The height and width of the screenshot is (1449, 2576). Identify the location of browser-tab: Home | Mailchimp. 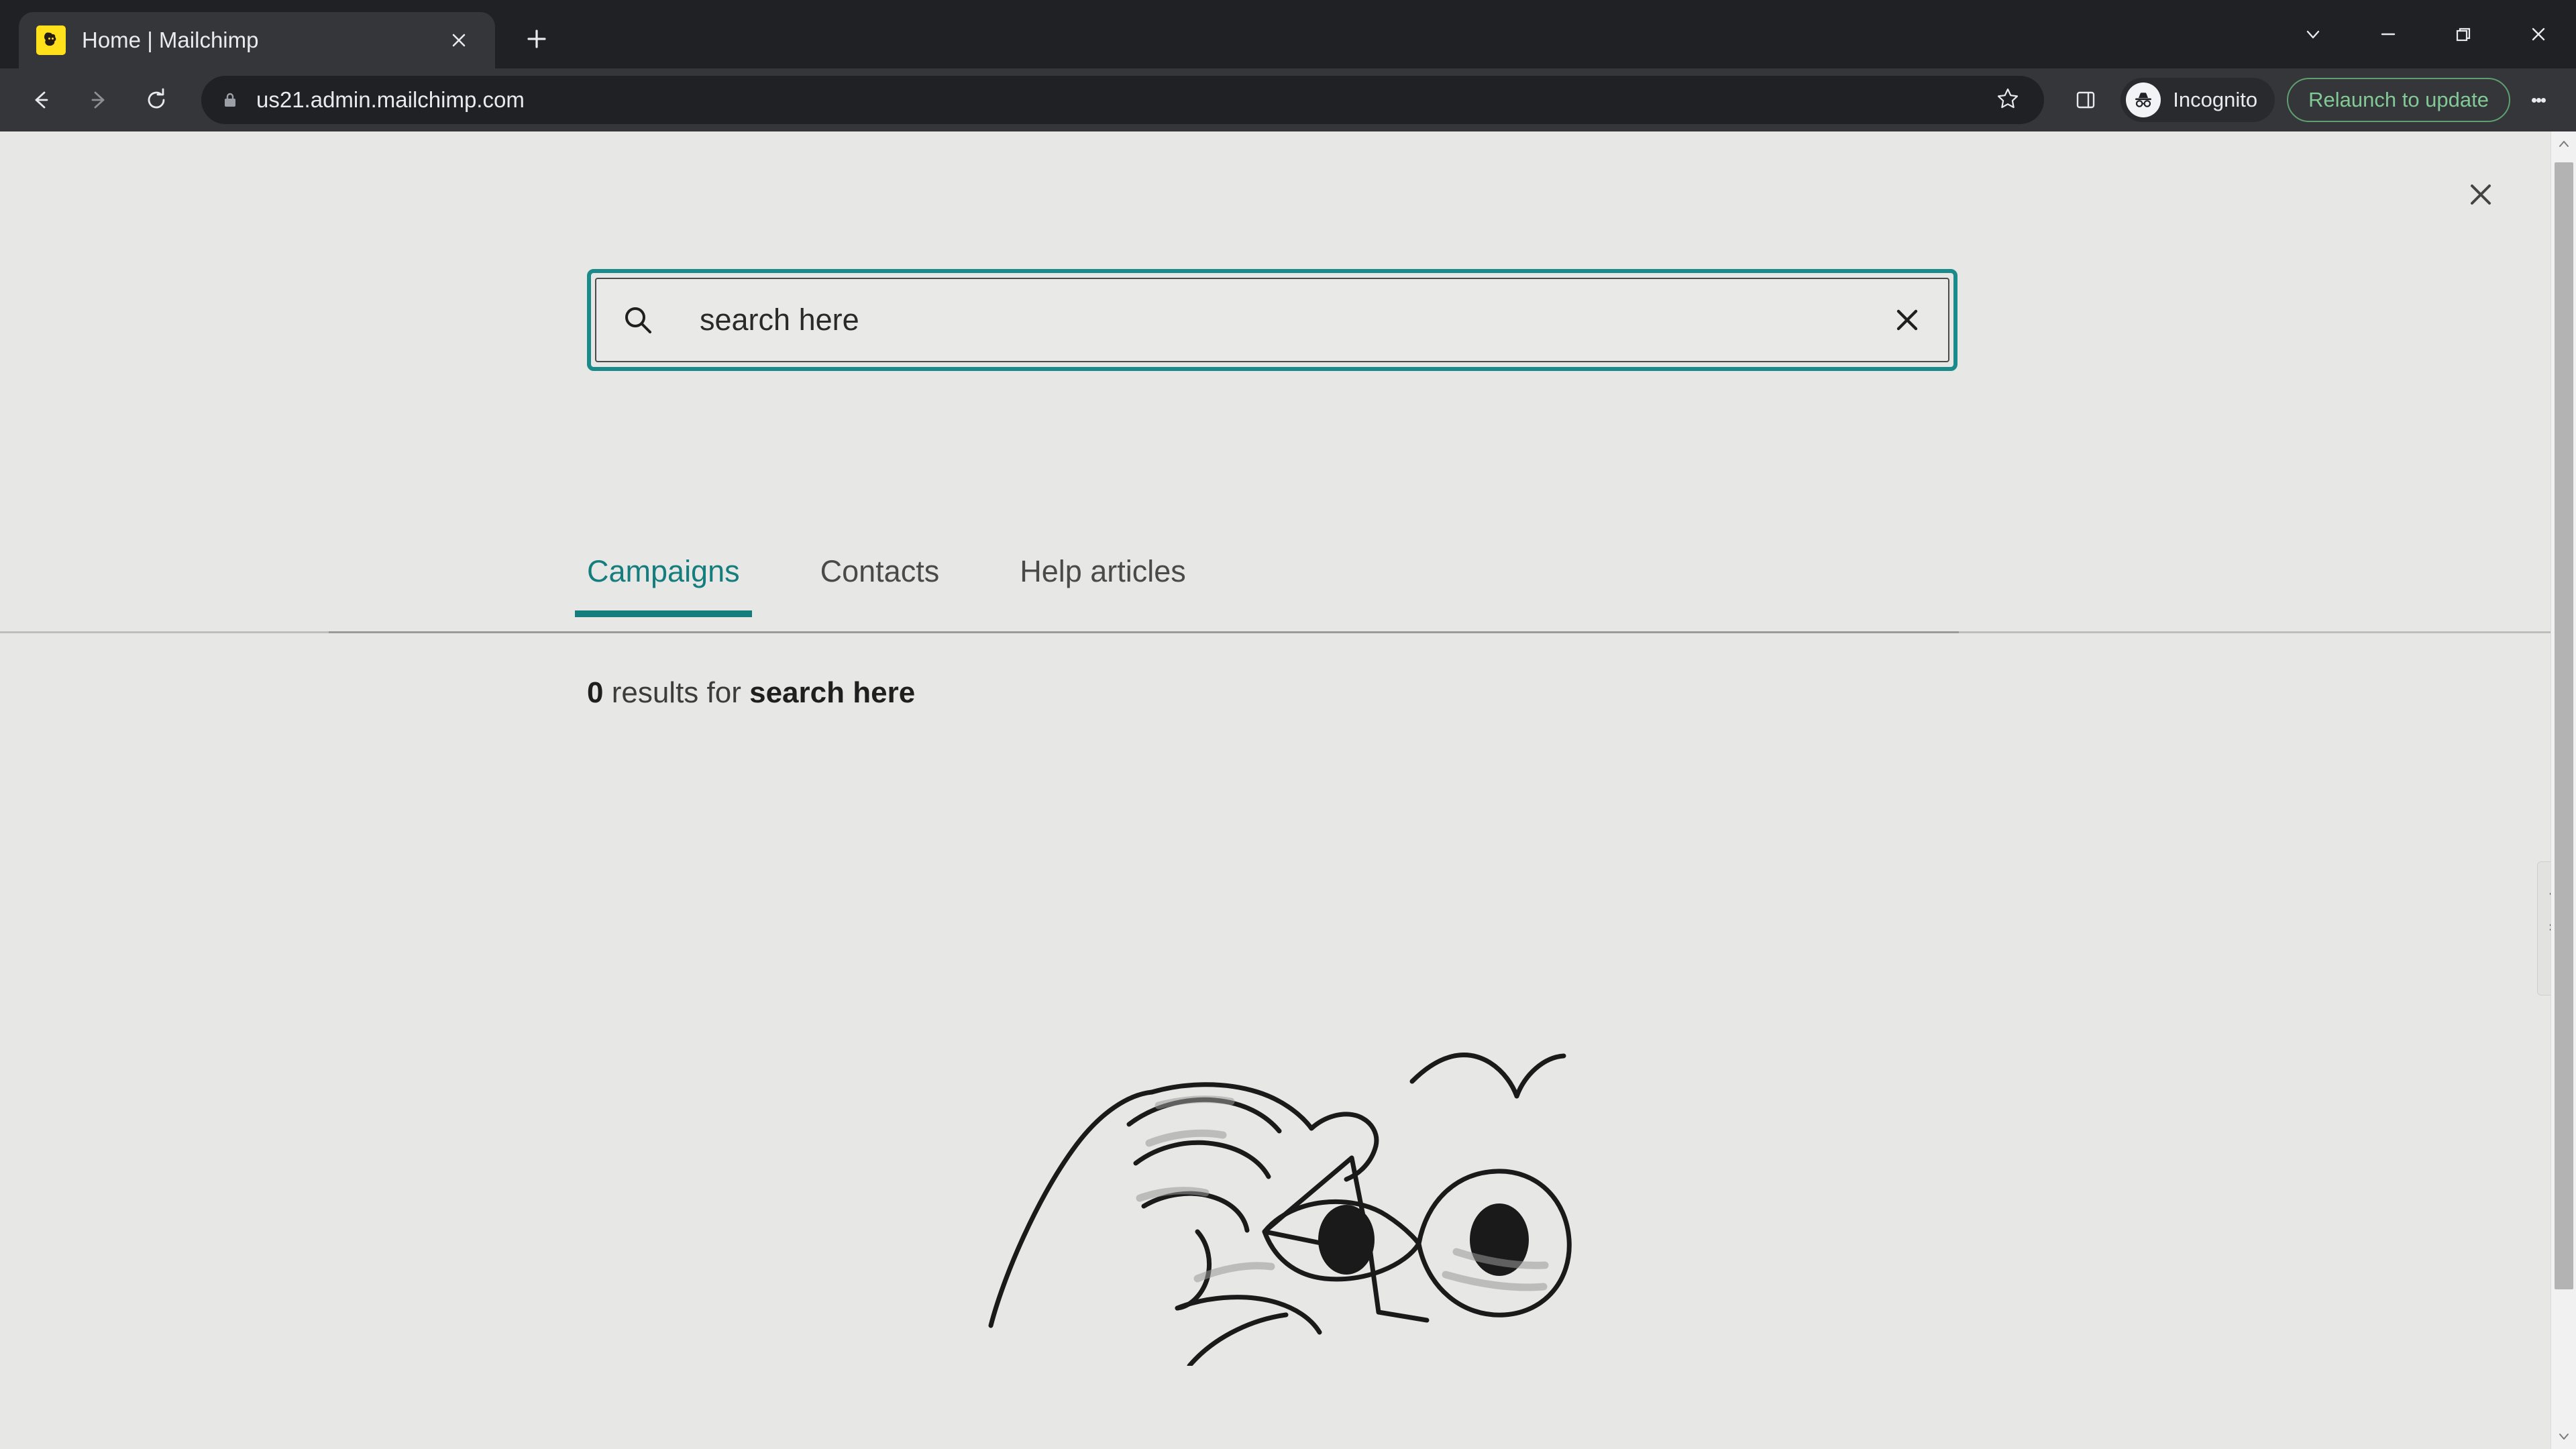
(257, 40).